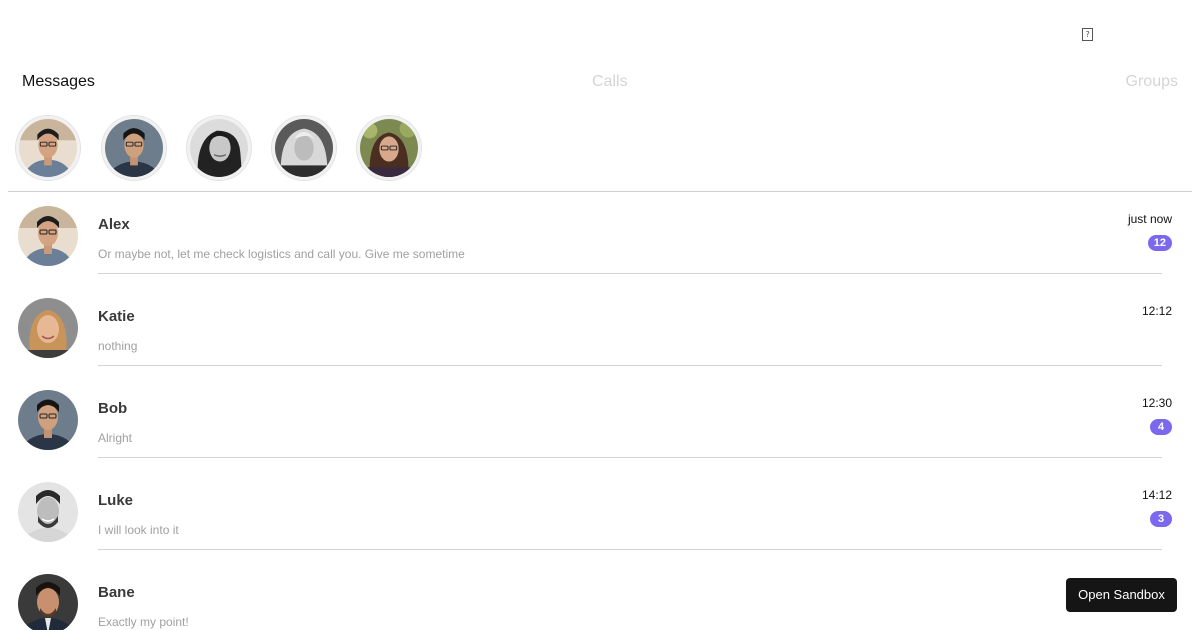  What do you see at coordinates (1161, 427) in the screenshot?
I see `unread-badge: 4` at bounding box center [1161, 427].